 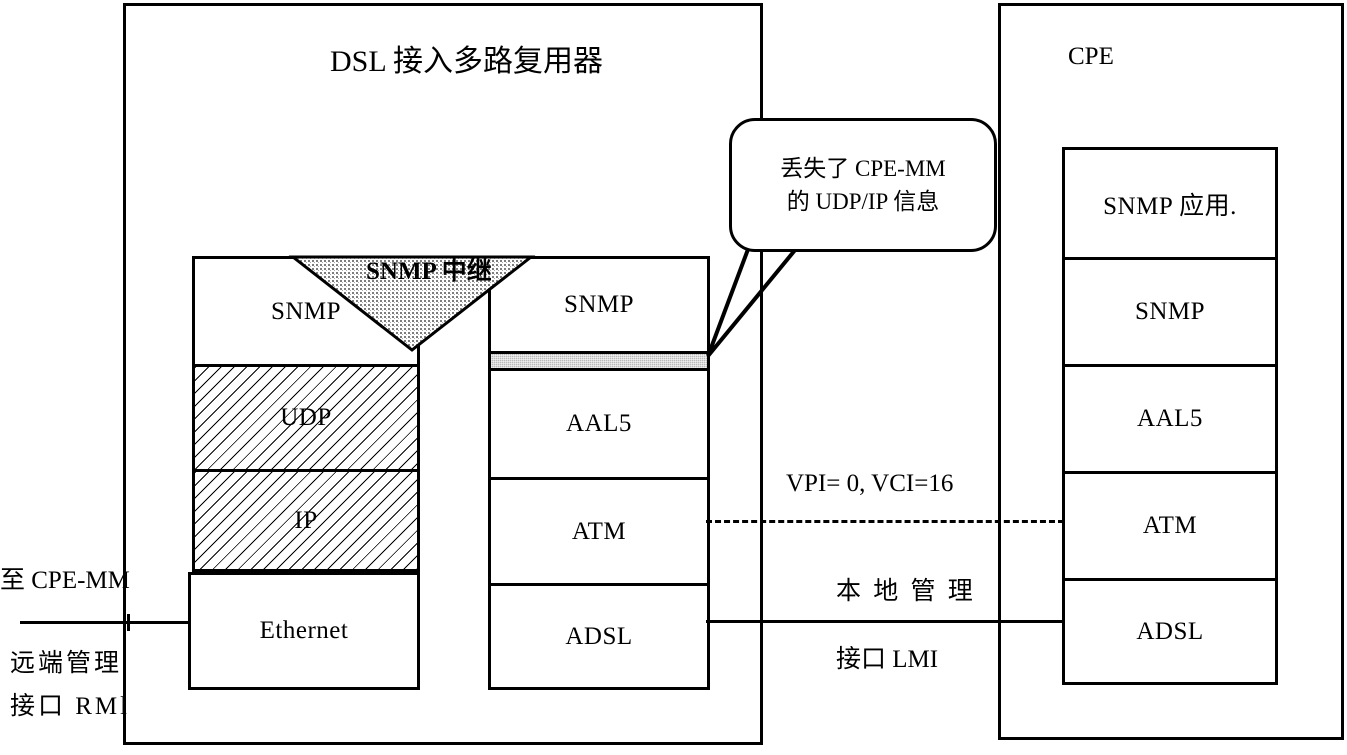 I want to click on dslam-ethernet-box: Ethernet, so click(x=304, y=631).